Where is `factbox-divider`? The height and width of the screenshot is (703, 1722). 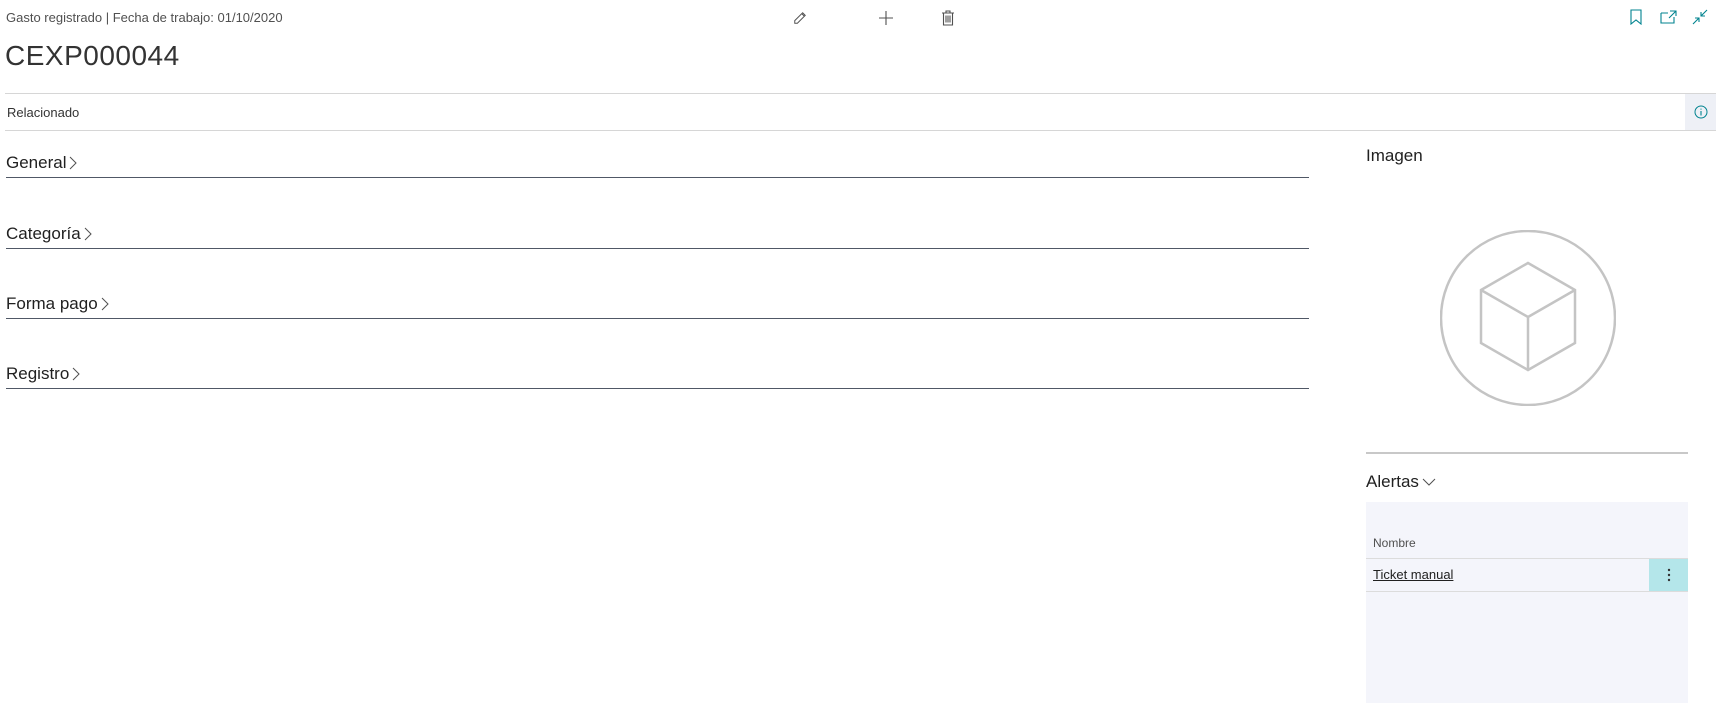
factbox-divider is located at coordinates (1527, 453).